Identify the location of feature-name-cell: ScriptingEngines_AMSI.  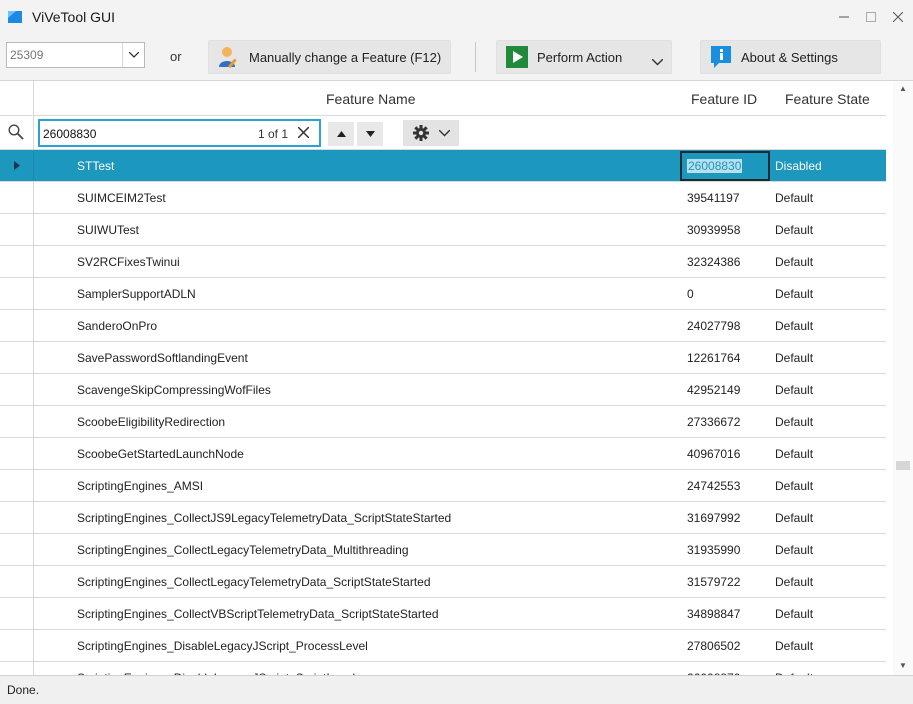
(140, 486).